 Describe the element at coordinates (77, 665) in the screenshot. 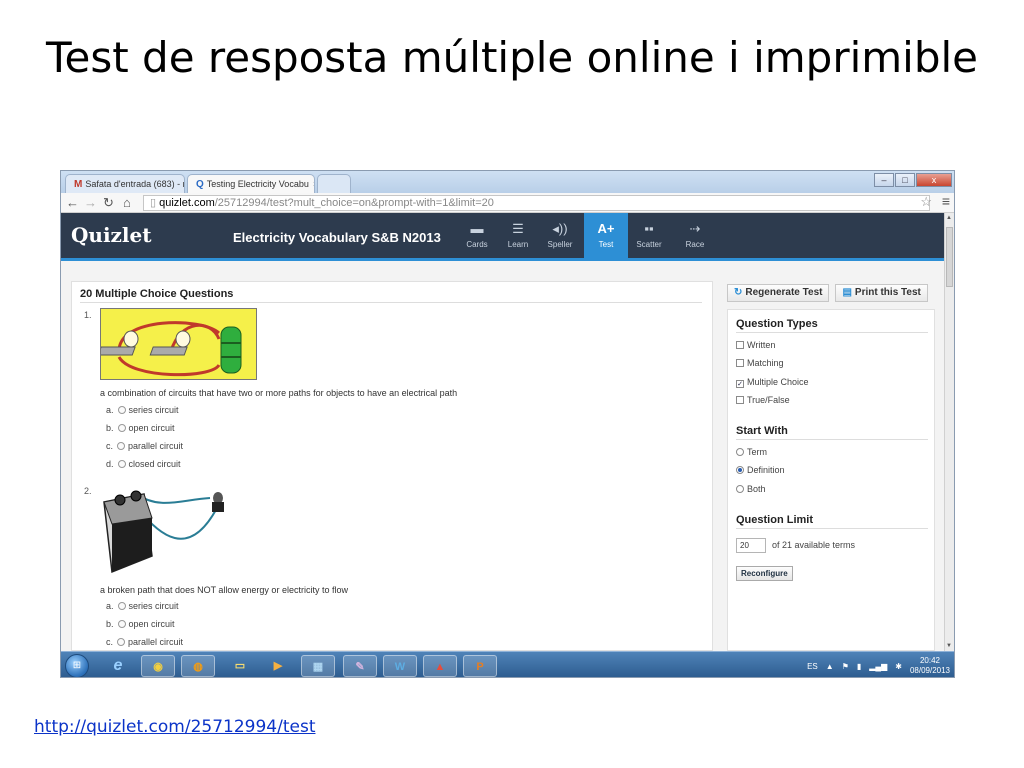

I see `start-button-icon: ⊞` at that location.